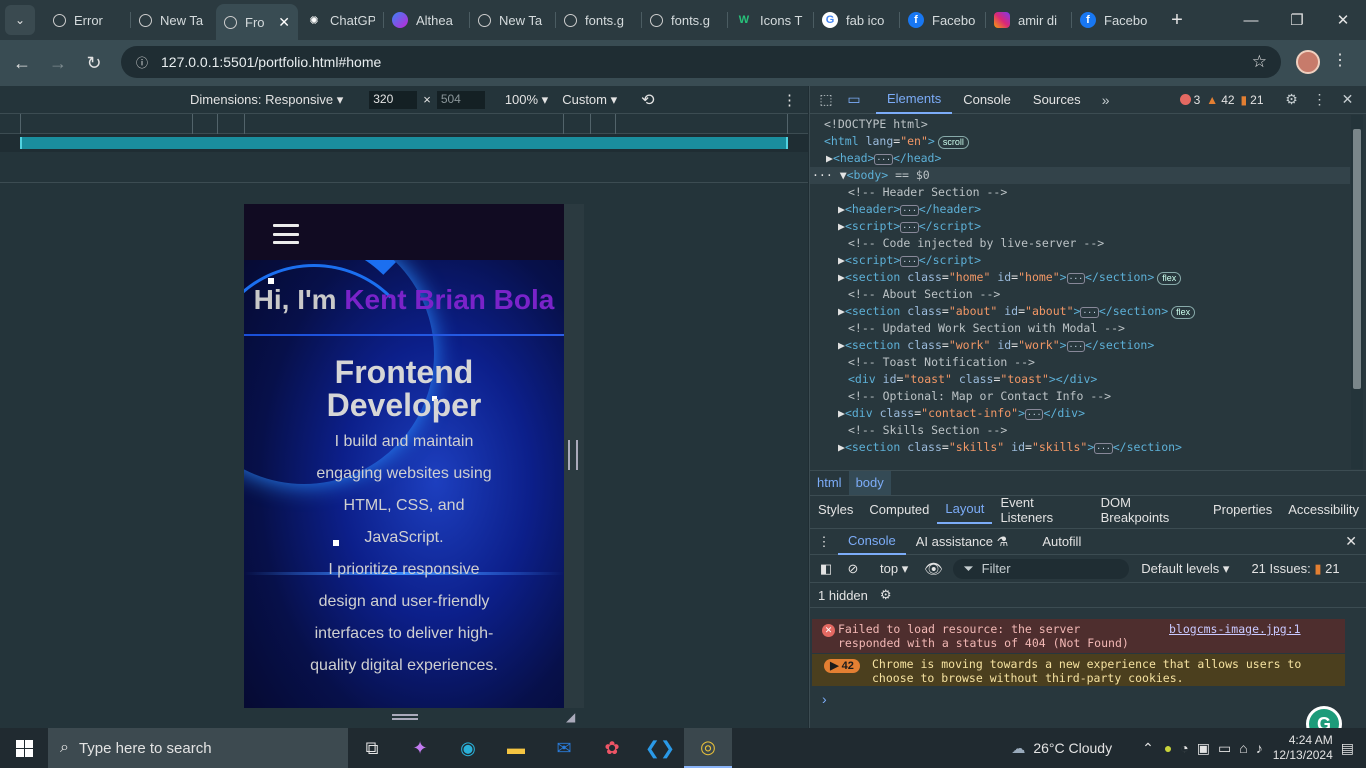 The width and height of the screenshot is (1366, 768). Describe the element at coordinates (933, 569) in the screenshot. I see `eye-icon: 👁` at that location.